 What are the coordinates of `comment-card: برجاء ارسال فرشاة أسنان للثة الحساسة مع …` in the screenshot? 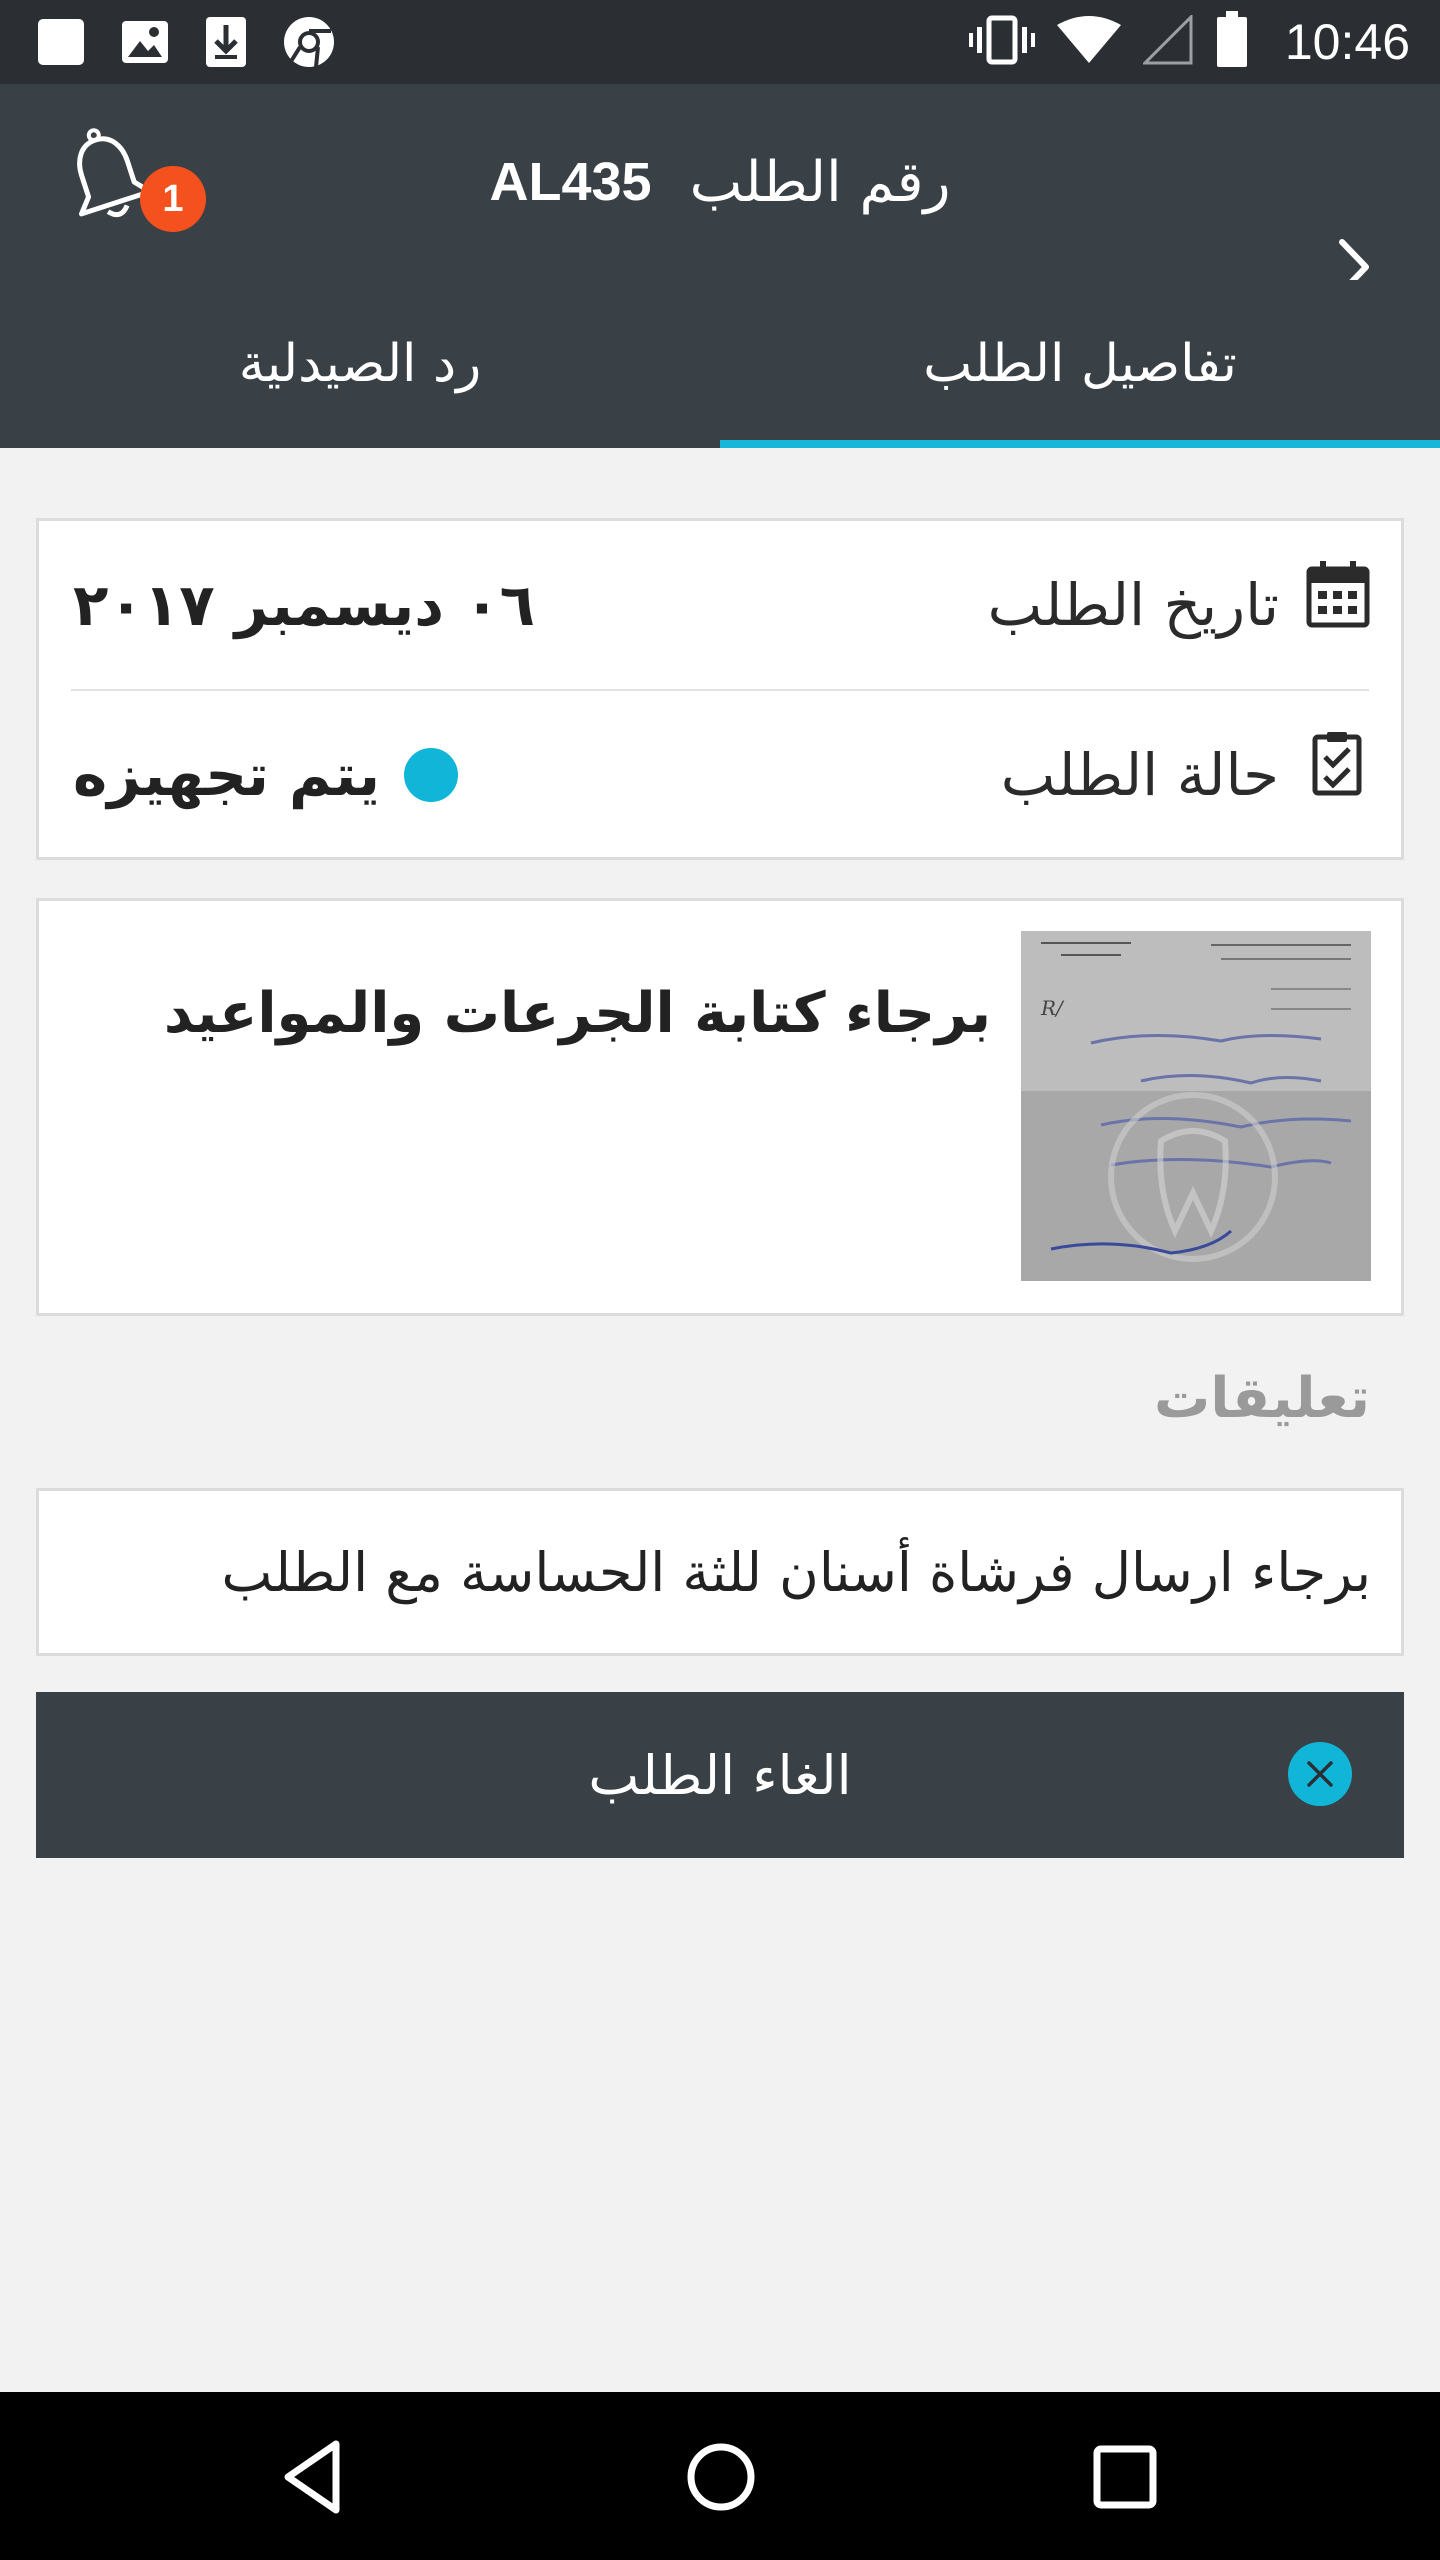 It's located at (720, 1572).